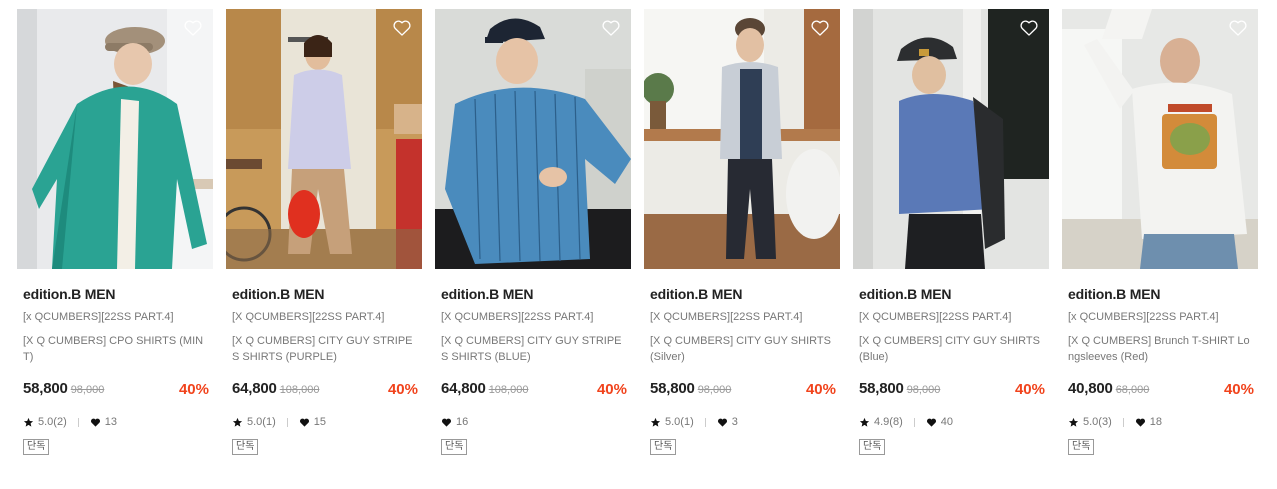  Describe the element at coordinates (743, 422) in the screenshot. I see `meta-row: 5.0(1) 3` at that location.